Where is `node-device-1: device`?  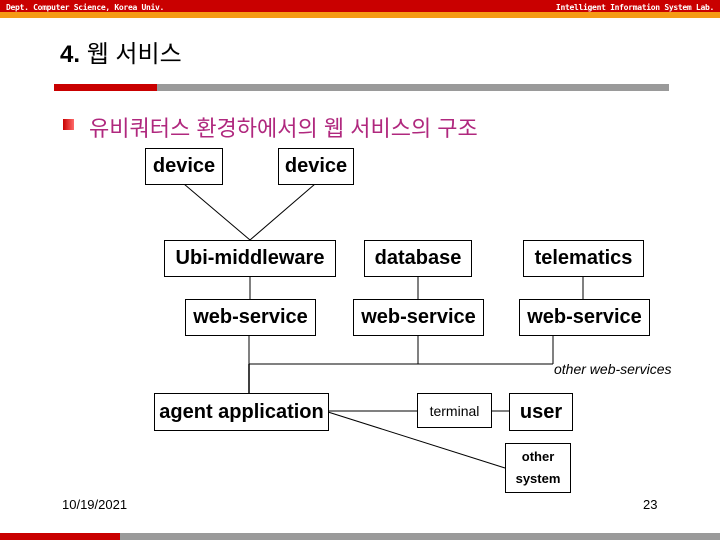 node-device-1: device is located at coordinates (184, 166).